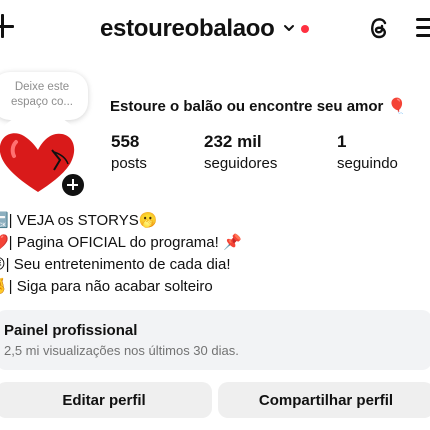 The height and width of the screenshot is (430, 430). I want to click on add-story-icon, so click(73, 185).